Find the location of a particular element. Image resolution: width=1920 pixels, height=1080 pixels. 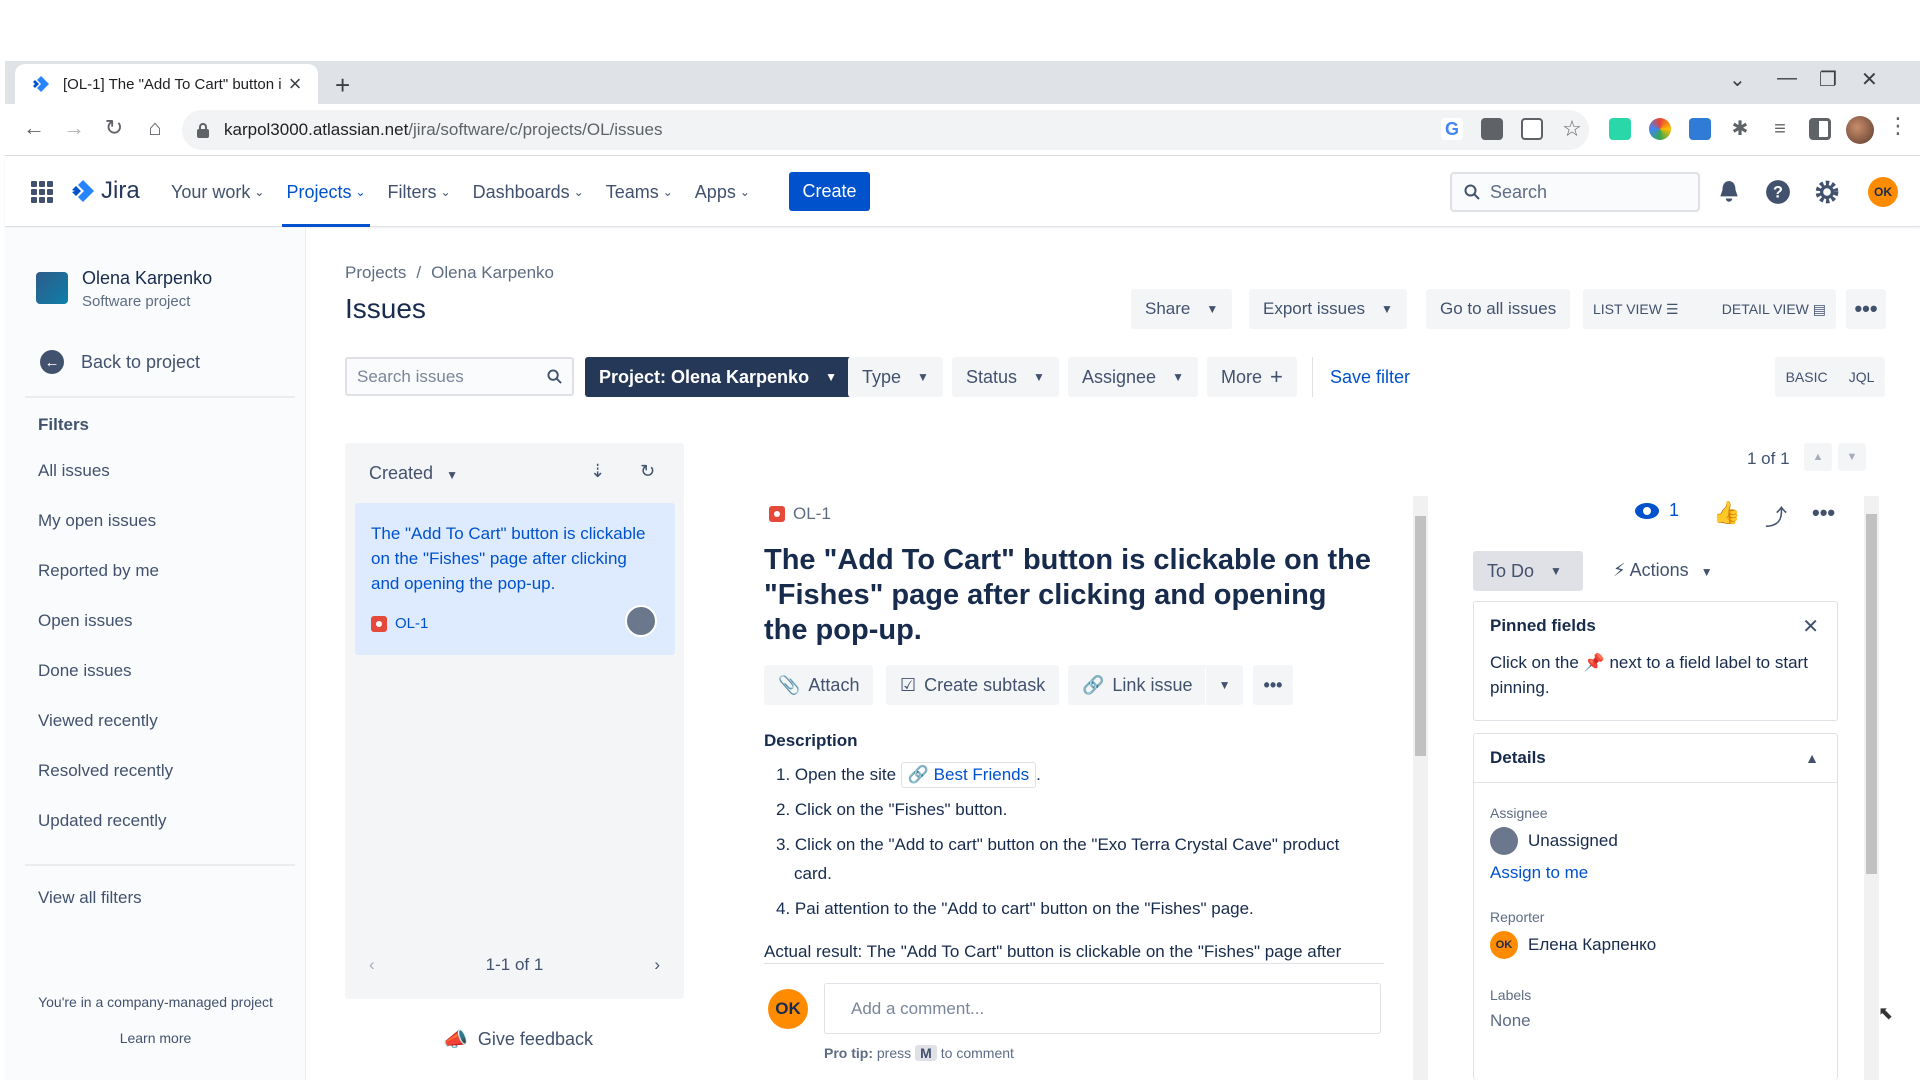

labels-field: None is located at coordinates (1655, 1021).